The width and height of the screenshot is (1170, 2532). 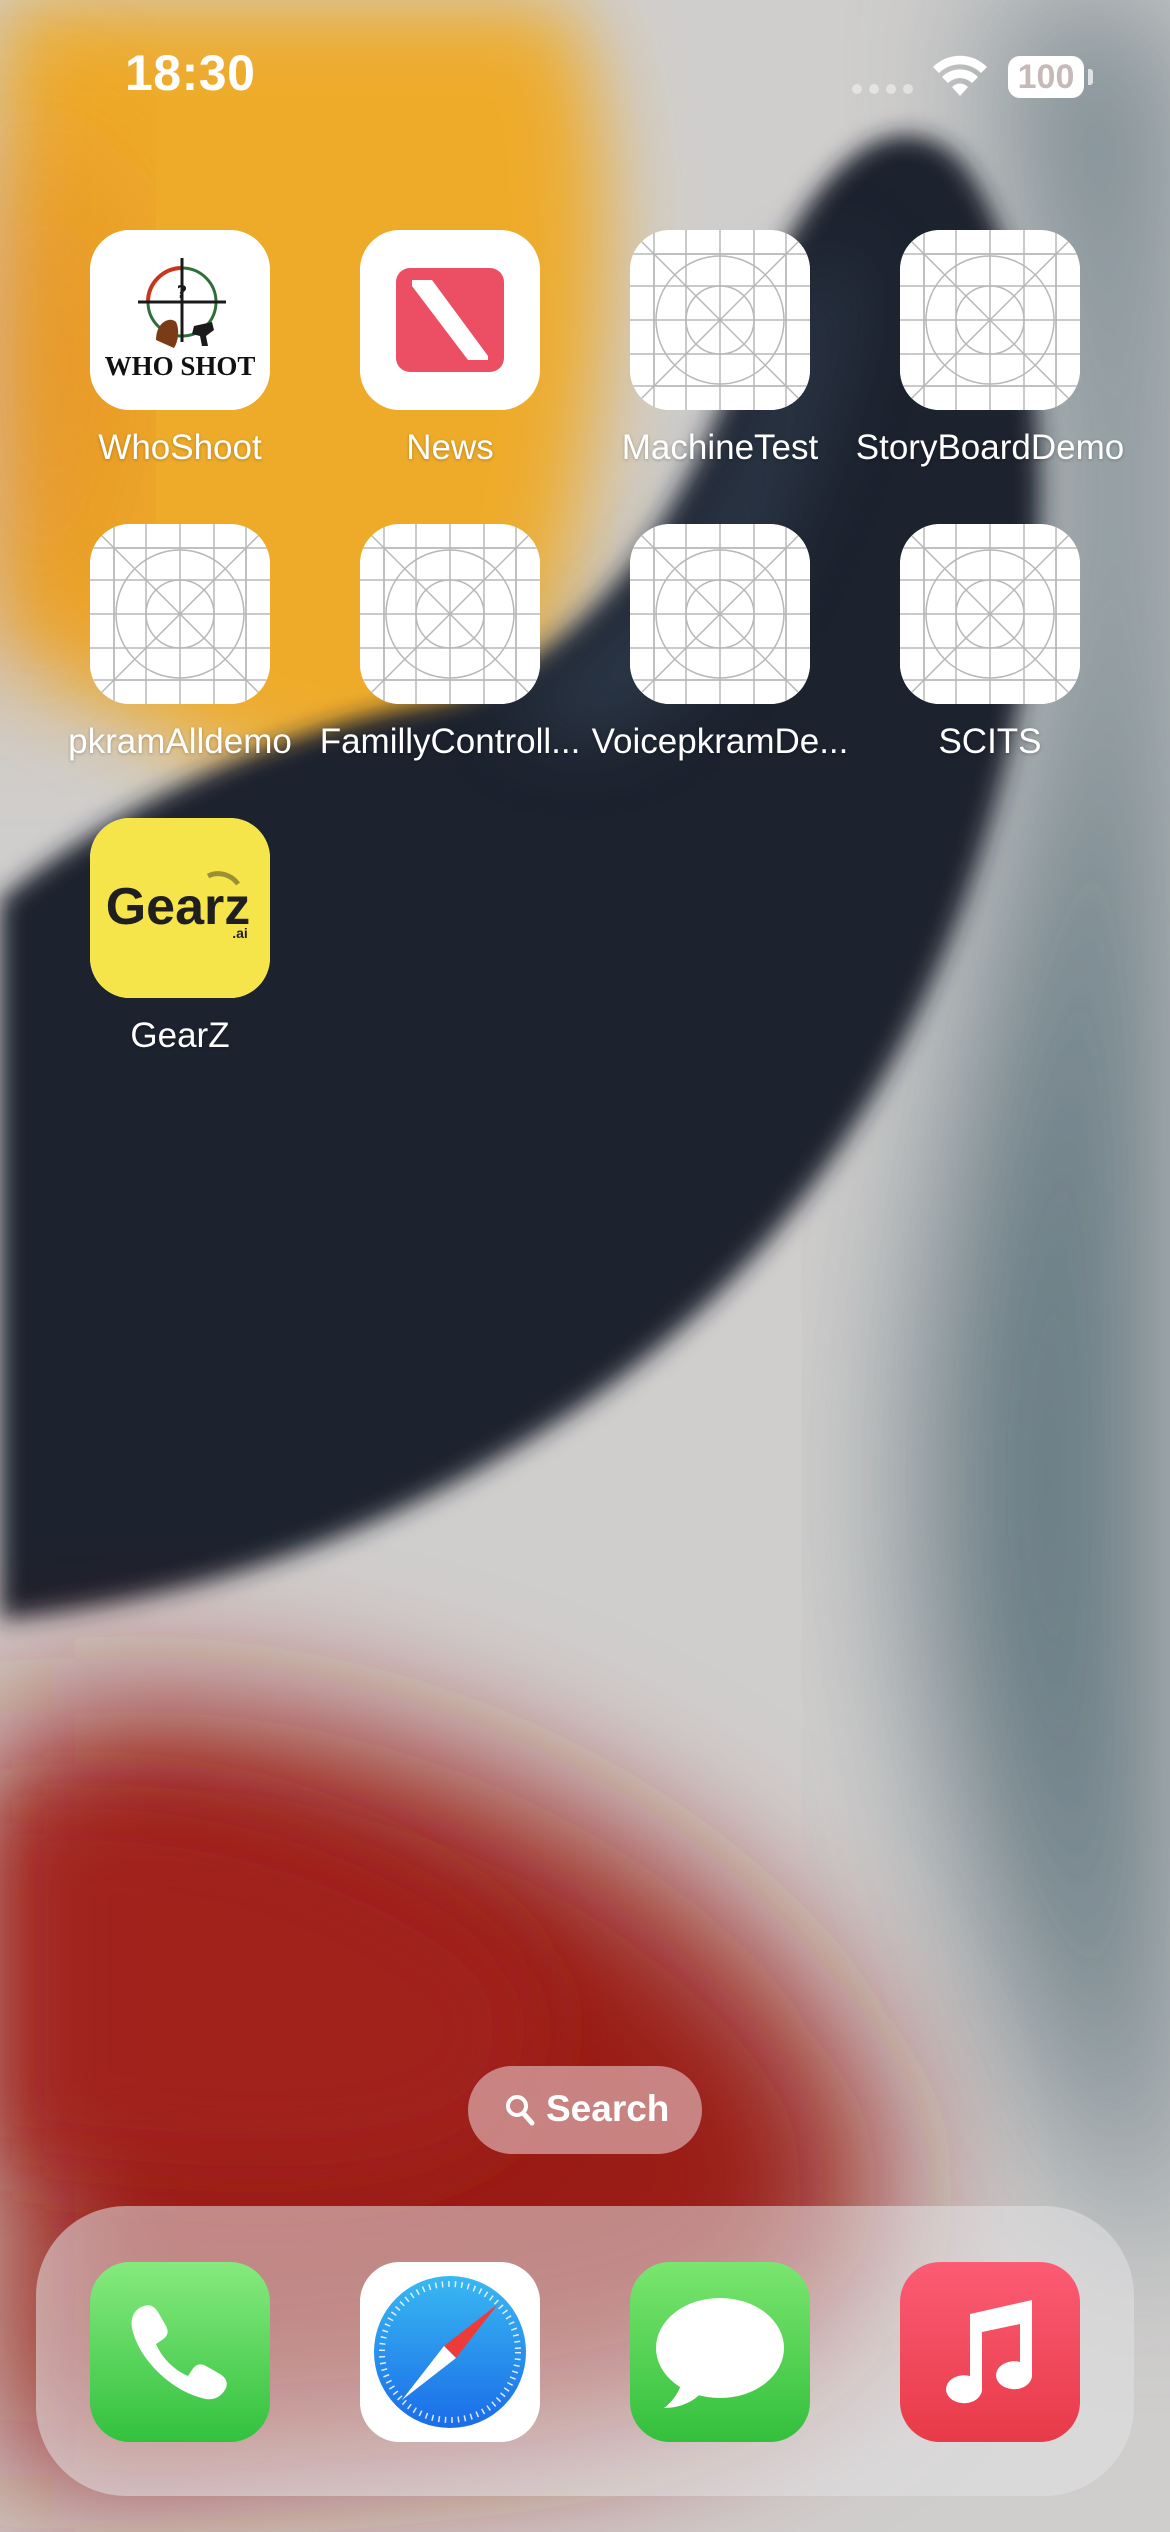 I want to click on search-button: Search, so click(x=585, y=2110).